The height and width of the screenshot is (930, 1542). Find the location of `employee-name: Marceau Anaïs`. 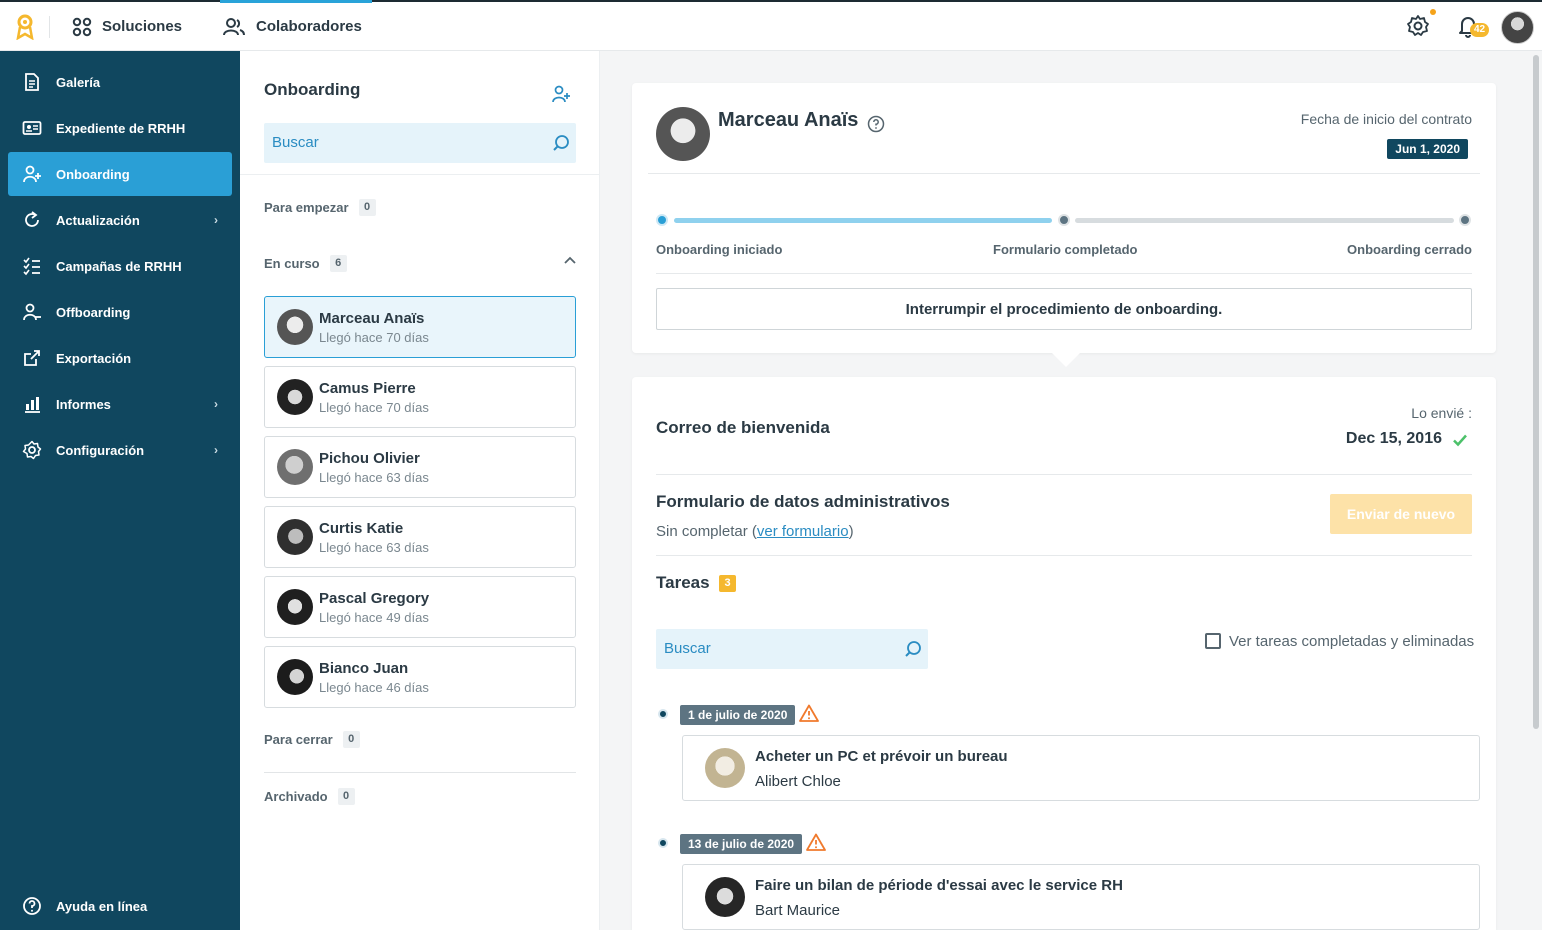

employee-name: Marceau Anaïs is located at coordinates (788, 120).